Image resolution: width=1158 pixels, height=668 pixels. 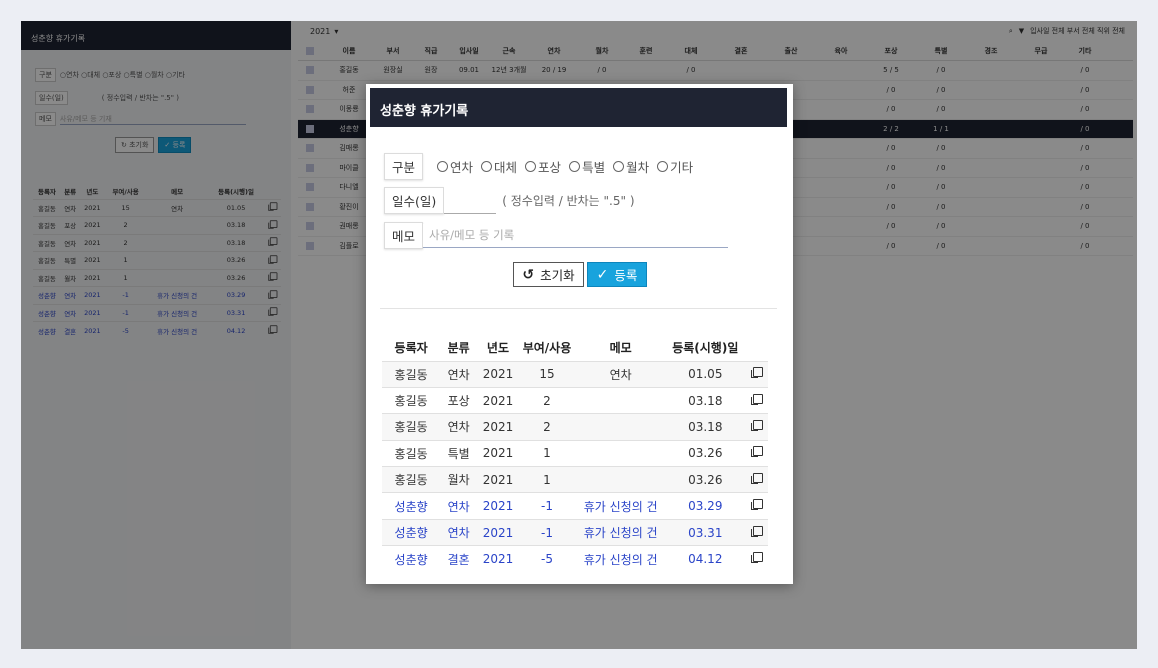 I want to click on record-date-cell: 03.31, so click(x=705, y=532).